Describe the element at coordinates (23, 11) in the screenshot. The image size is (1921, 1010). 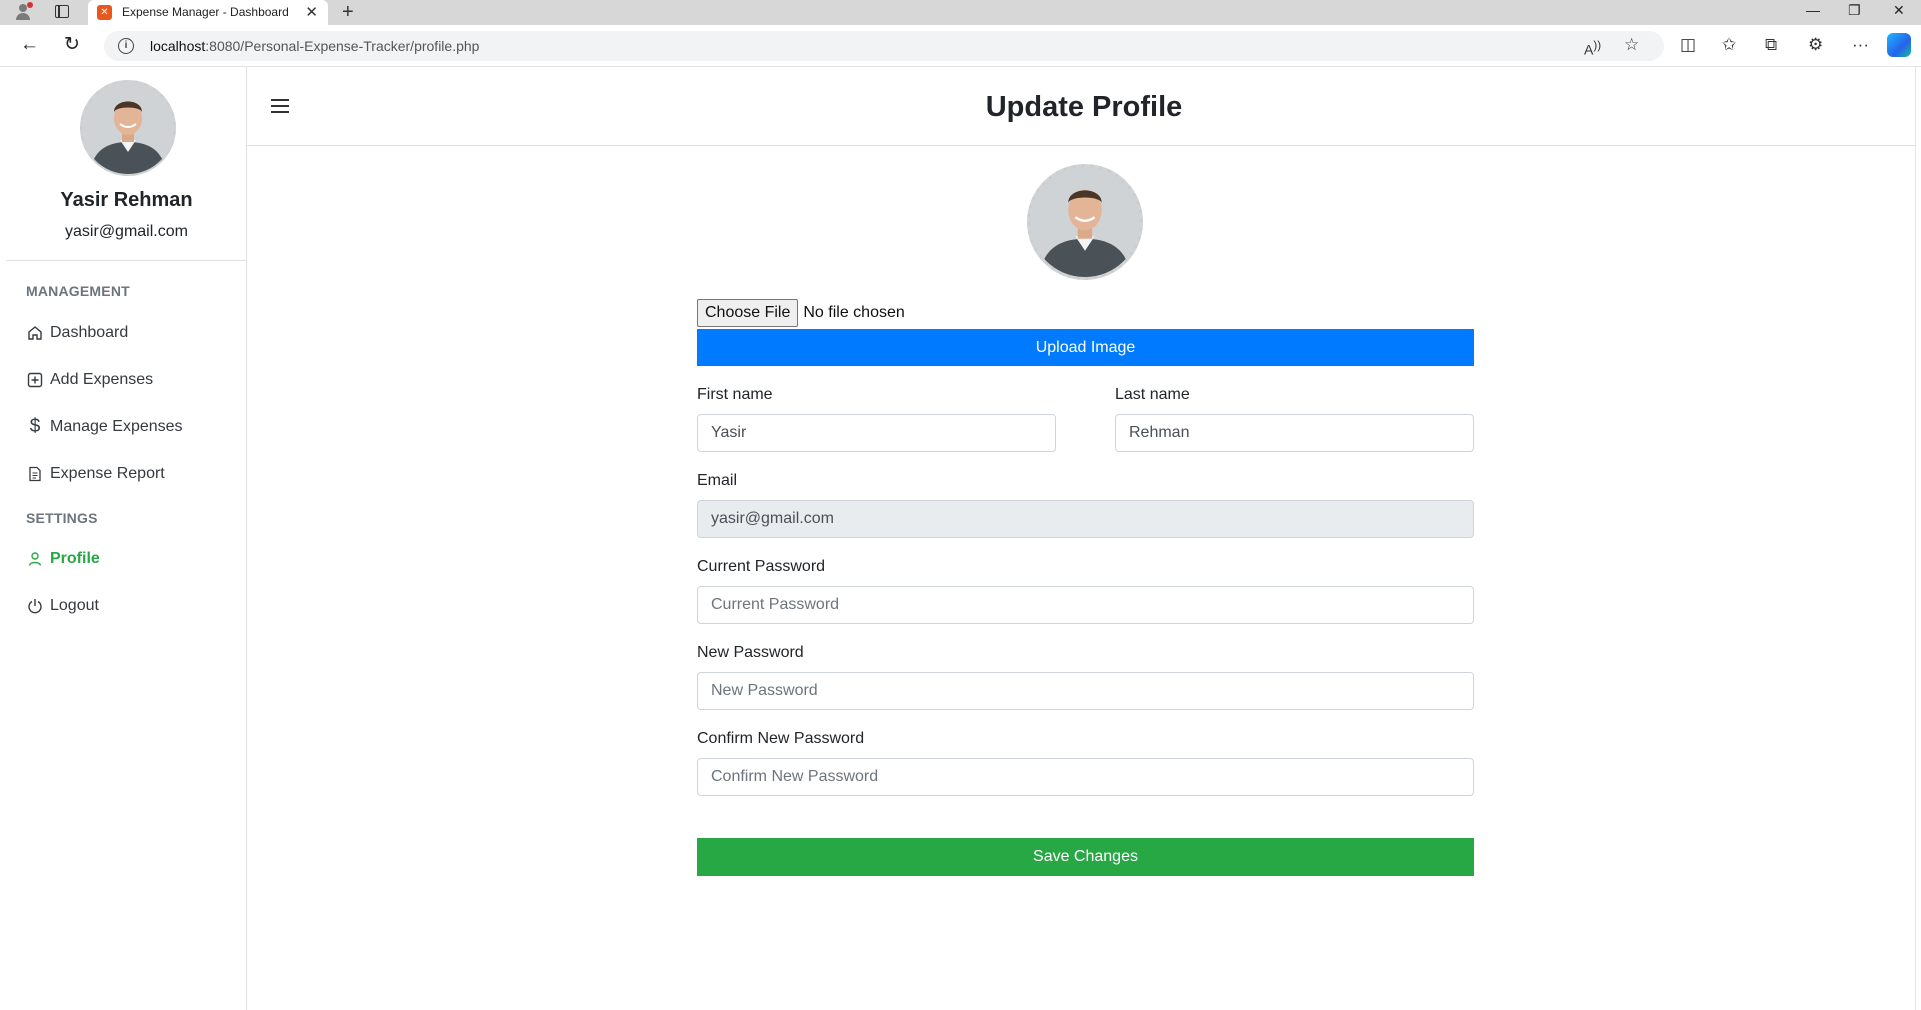
I see `browser-profile-icon` at that location.